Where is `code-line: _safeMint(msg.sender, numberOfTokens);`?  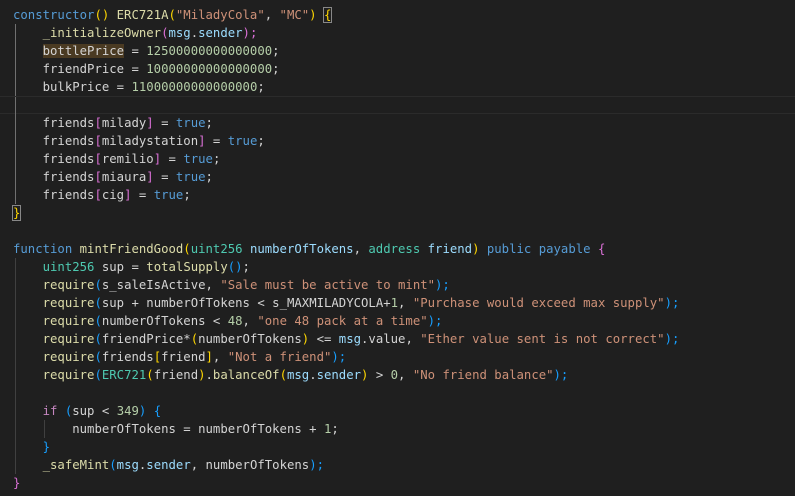
code-line: _safeMint(msg.sender, numberOfTokens); is located at coordinates (397, 465).